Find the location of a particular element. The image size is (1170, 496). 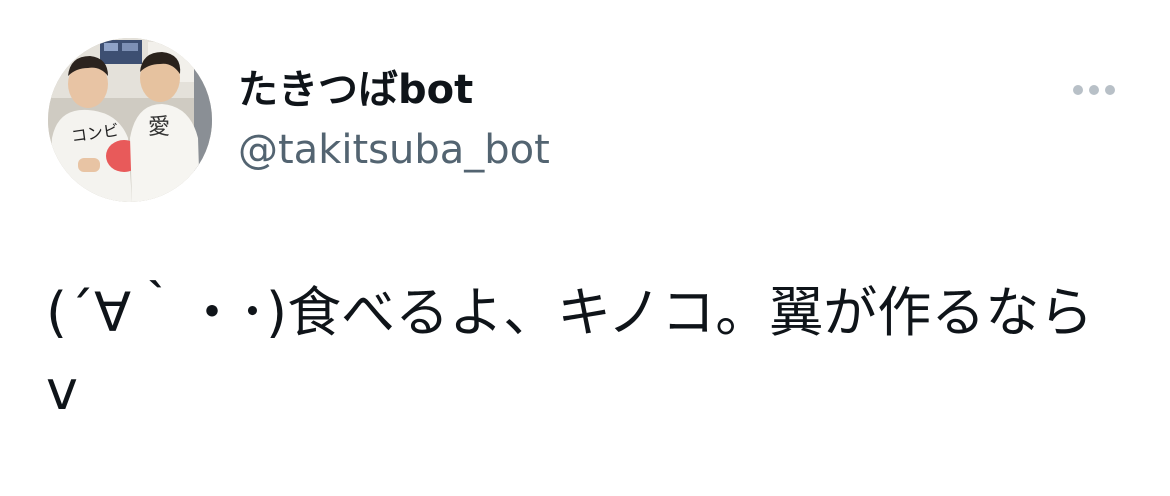

avatar: コンビ 愛 is located at coordinates (130, 120).